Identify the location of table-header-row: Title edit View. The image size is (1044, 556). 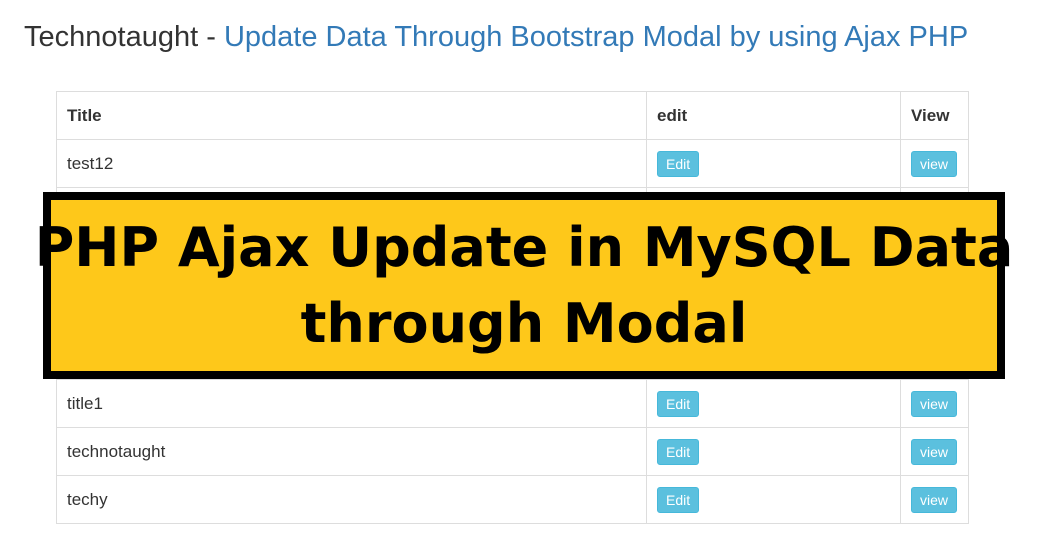
(512, 115).